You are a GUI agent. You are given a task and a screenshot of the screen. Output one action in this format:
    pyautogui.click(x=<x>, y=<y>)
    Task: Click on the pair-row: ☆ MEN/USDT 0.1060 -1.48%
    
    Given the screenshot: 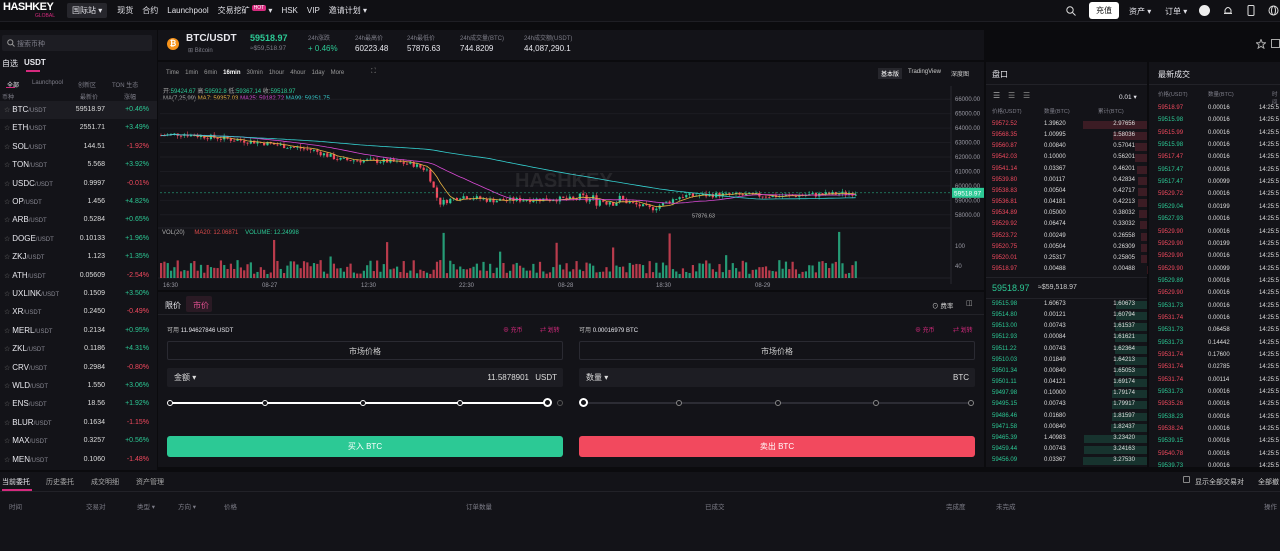 What is the action you would take?
    pyautogui.click(x=78, y=460)
    